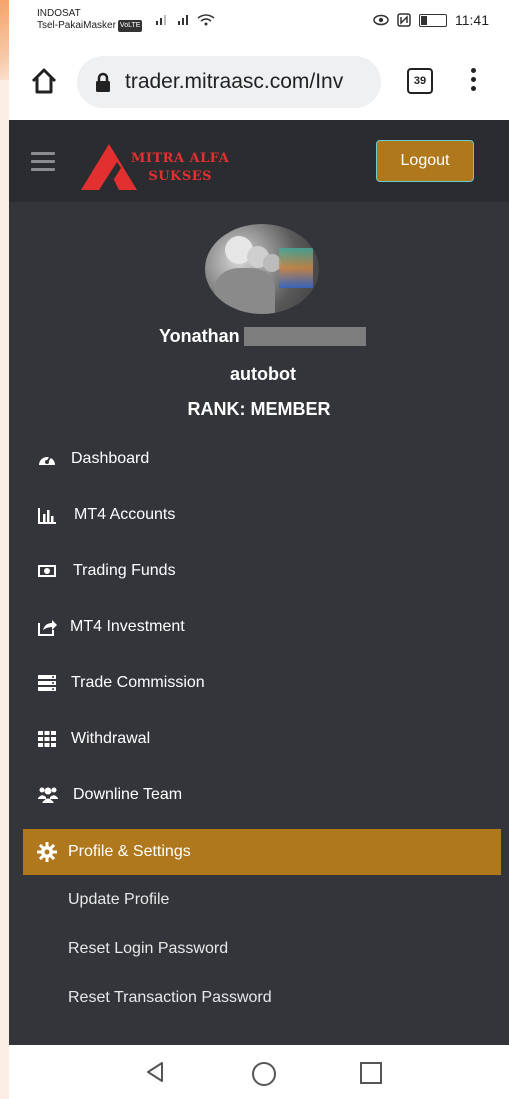  What do you see at coordinates (262, 852) in the screenshot?
I see `sidebar-item-profile-settings: Profile & Settings` at bounding box center [262, 852].